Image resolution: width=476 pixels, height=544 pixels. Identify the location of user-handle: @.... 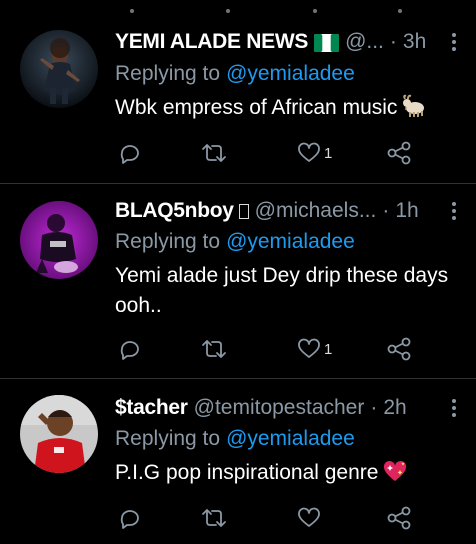
(364, 42).